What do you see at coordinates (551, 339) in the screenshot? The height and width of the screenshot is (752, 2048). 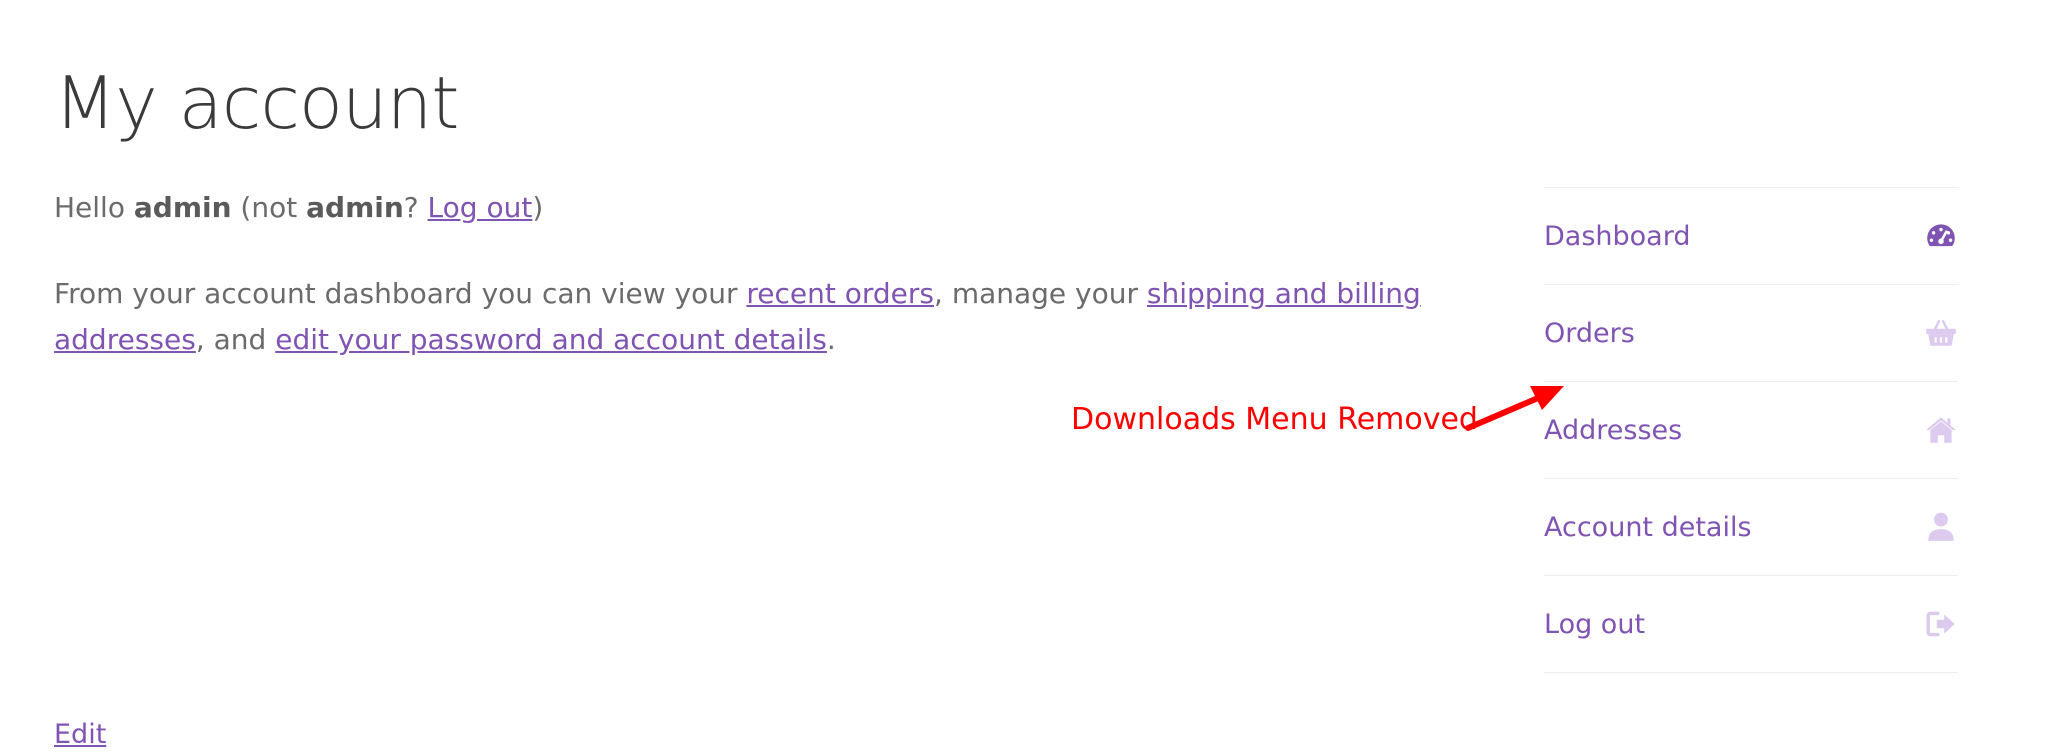 I see `edit-account-link: edit your password and account details` at bounding box center [551, 339].